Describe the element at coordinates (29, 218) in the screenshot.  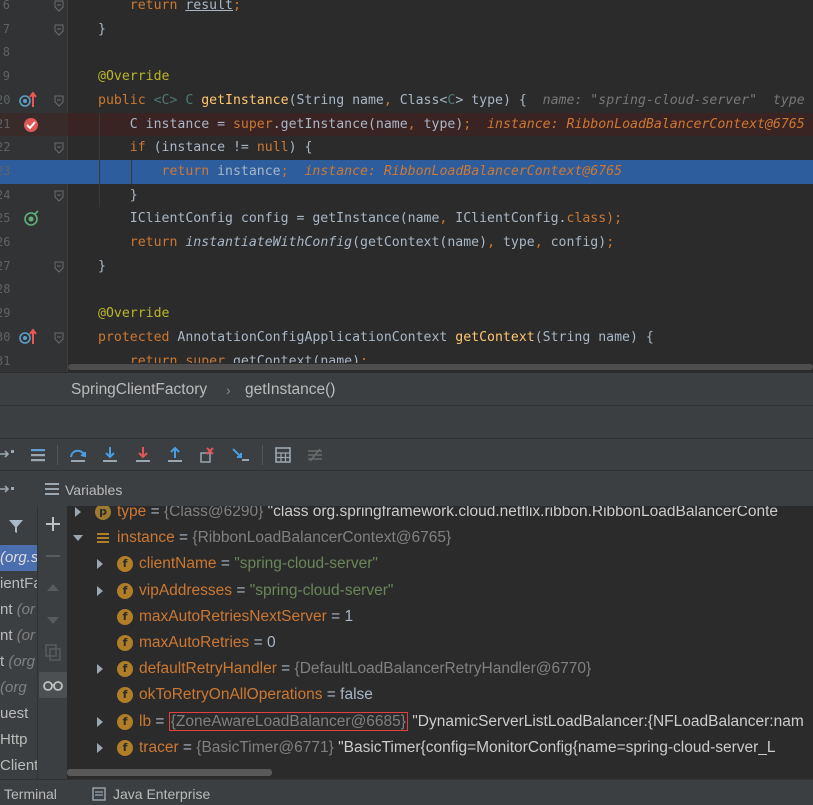
I see `implementation-icon` at that location.